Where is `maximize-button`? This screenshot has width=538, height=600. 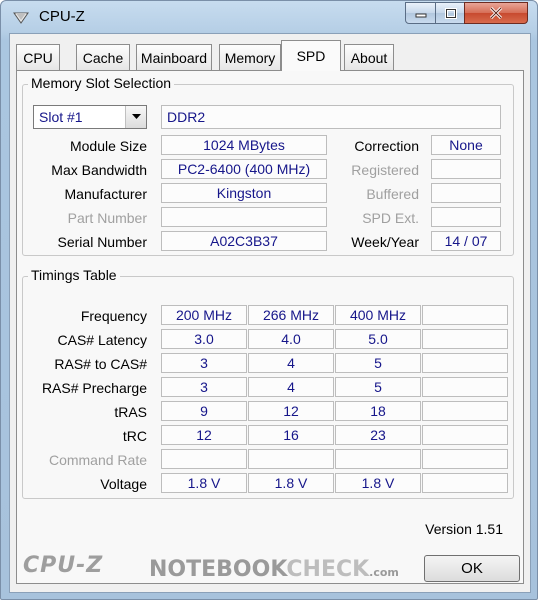
maximize-button is located at coordinates (450, 13).